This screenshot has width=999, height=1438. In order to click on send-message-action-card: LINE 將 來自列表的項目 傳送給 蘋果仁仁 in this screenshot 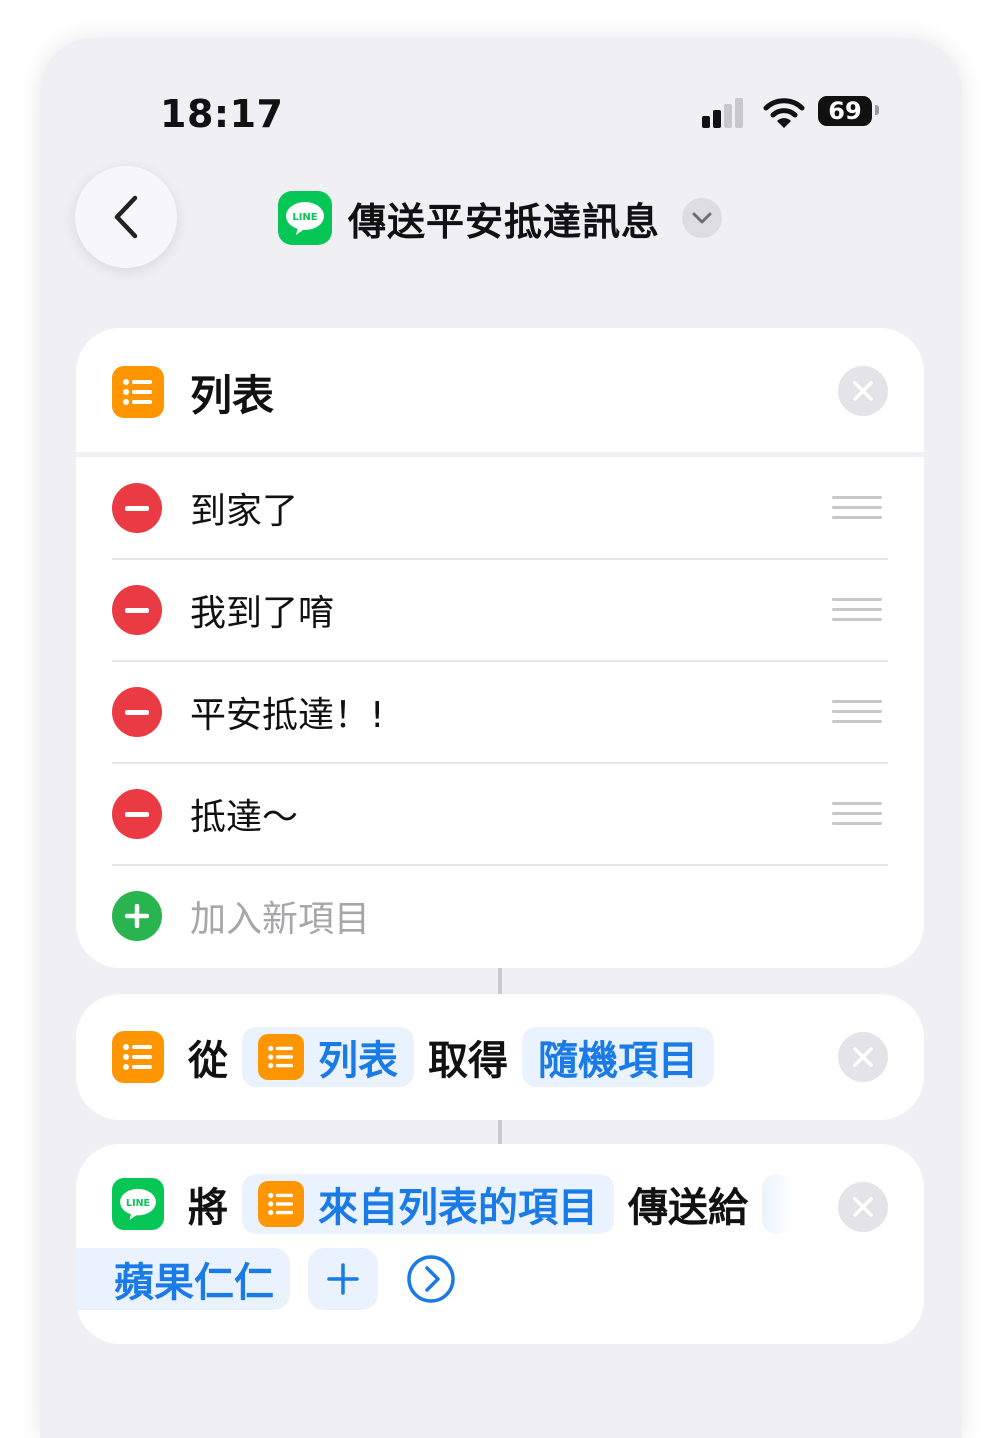, I will do `click(500, 1244)`.